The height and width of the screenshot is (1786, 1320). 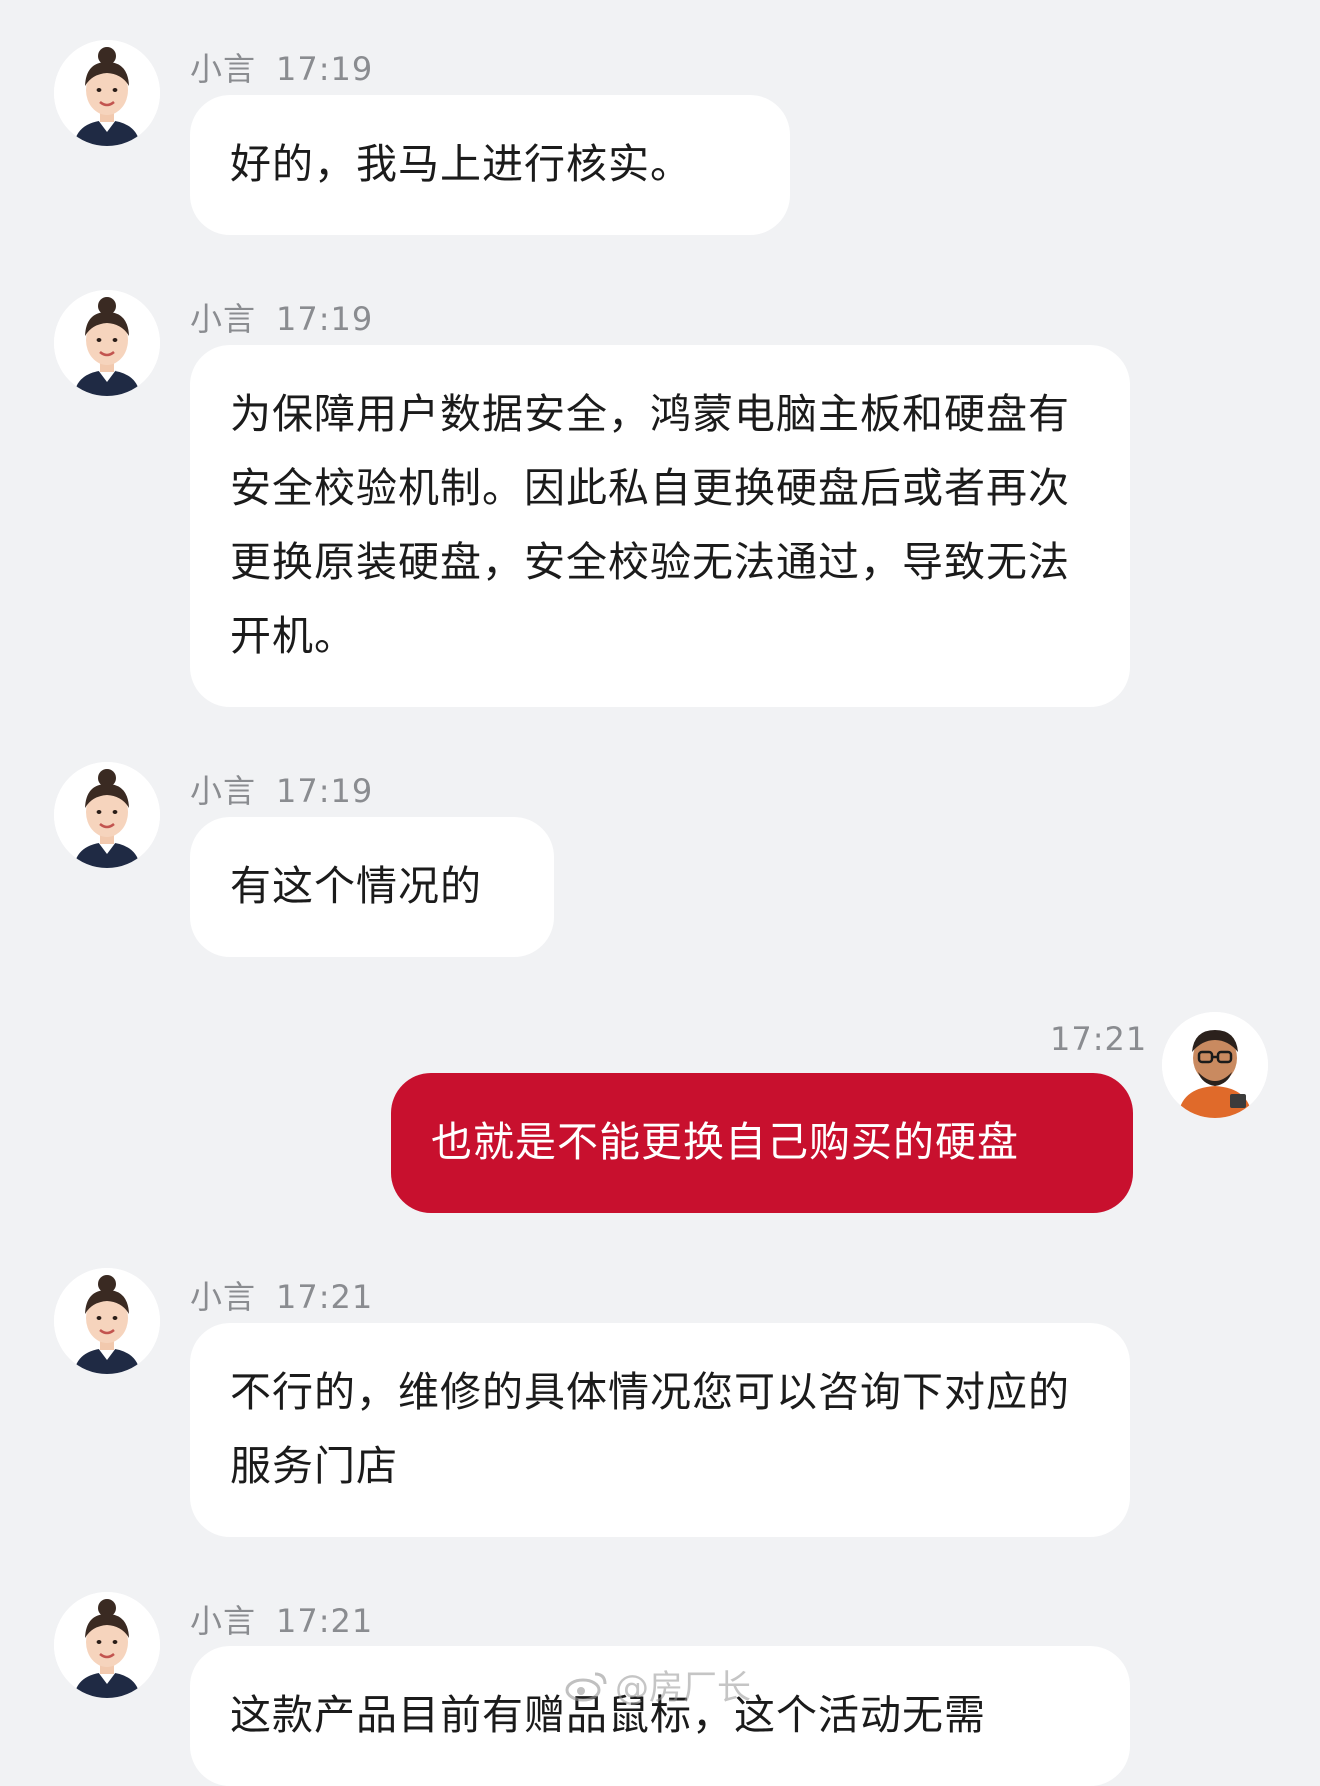 What do you see at coordinates (650, 1429) in the screenshot?
I see `message-text: 不行的，维修的具体情况您可以咨询下对应的服务门店` at bounding box center [650, 1429].